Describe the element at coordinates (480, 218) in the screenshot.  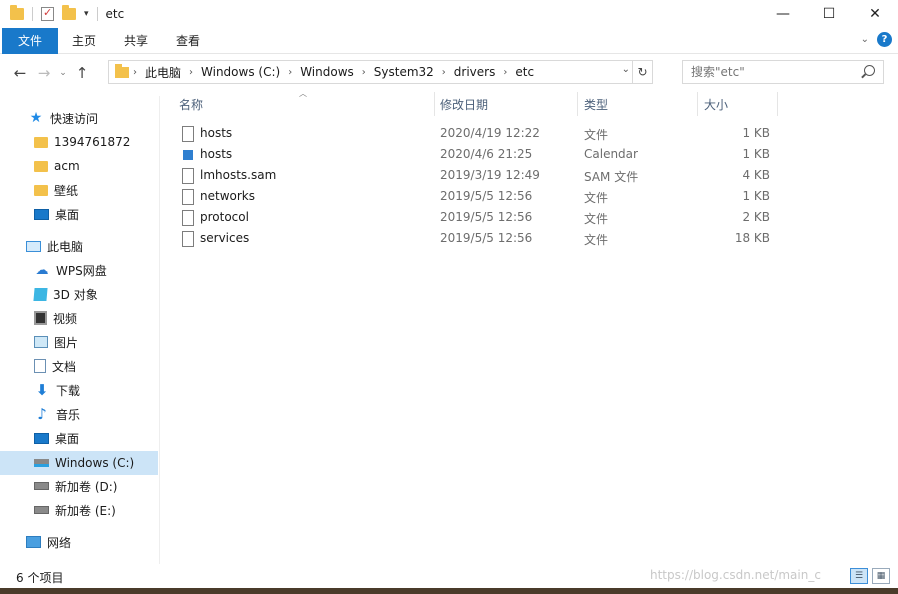
I see `file-row: protocol 2019/5/5 12:56 文件 2 KB` at that location.